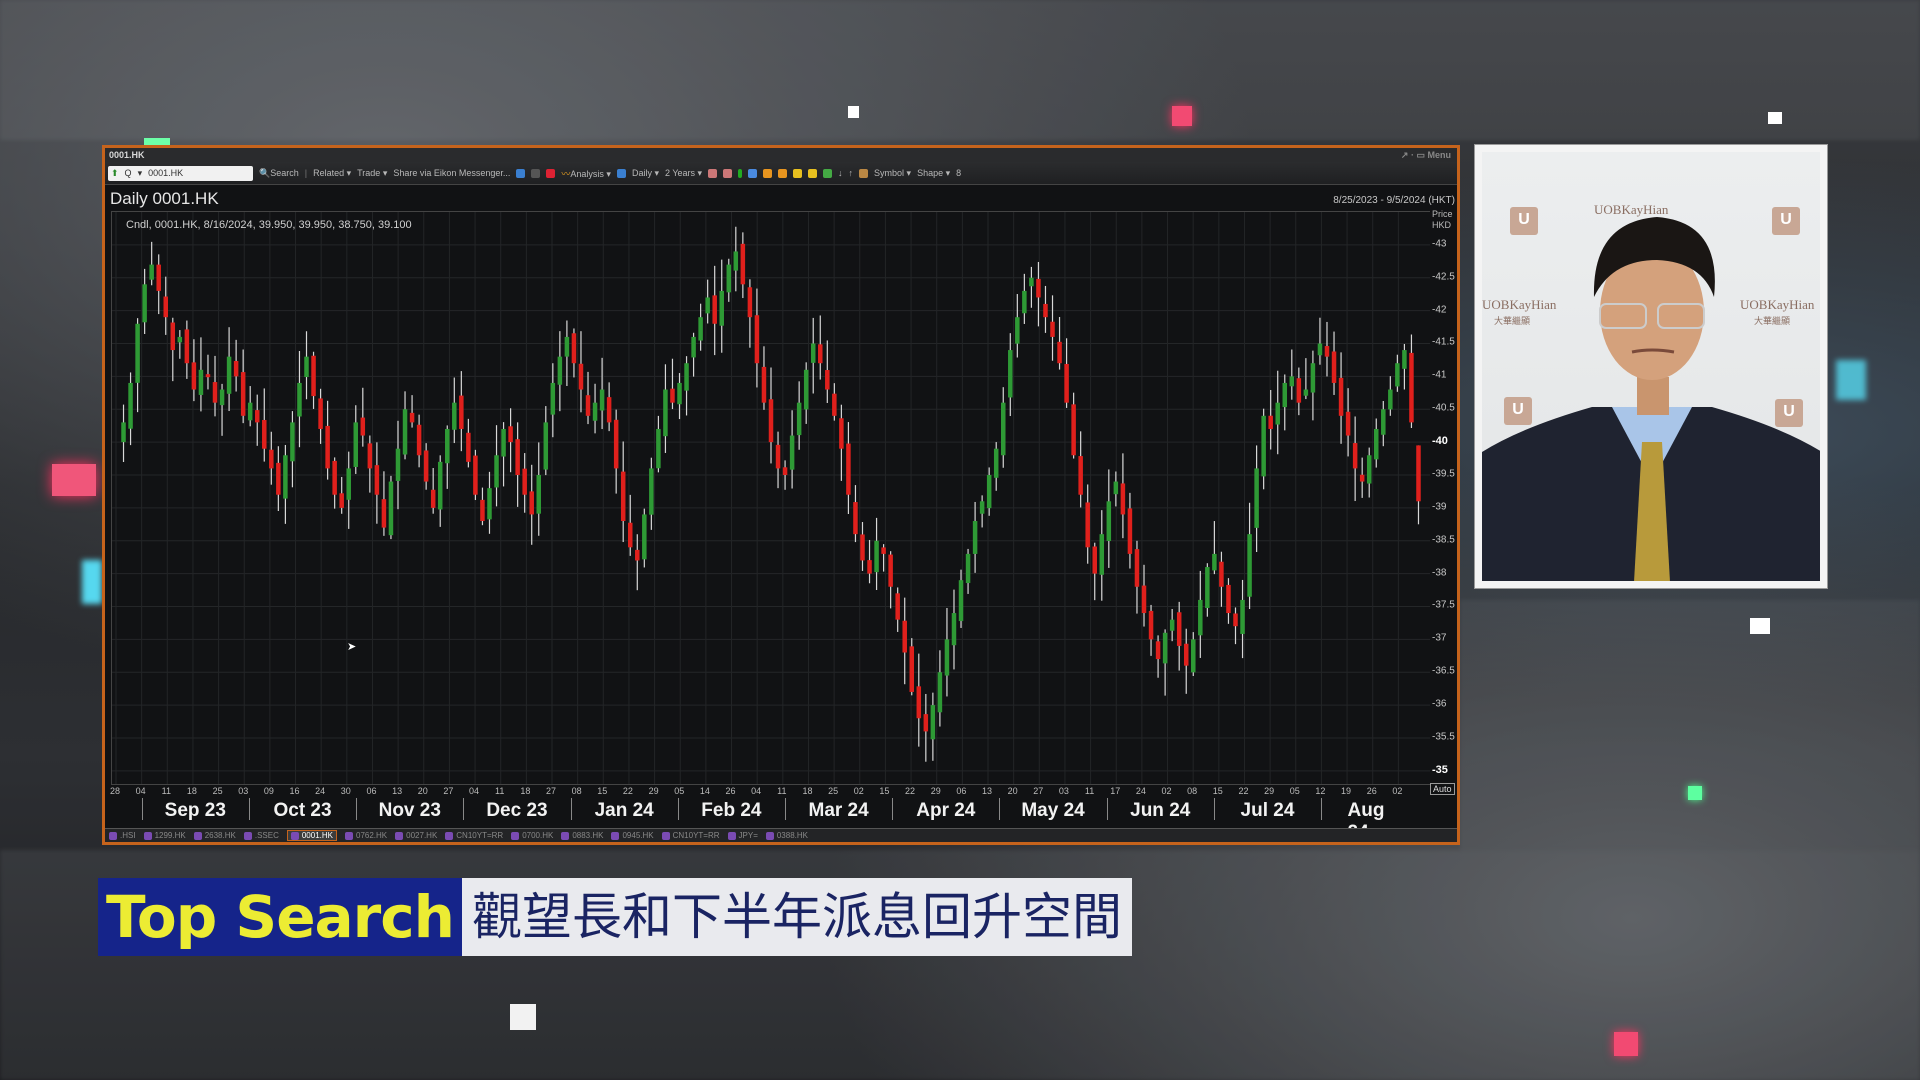 The height and width of the screenshot is (1080, 1920). I want to click on instrument-tab: 0388.HK, so click(786, 835).